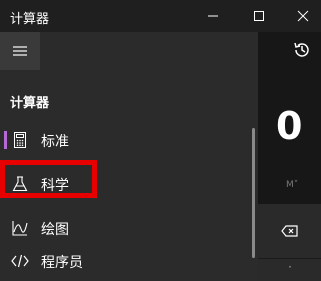  I want to click on graph-icon, so click(20, 228).